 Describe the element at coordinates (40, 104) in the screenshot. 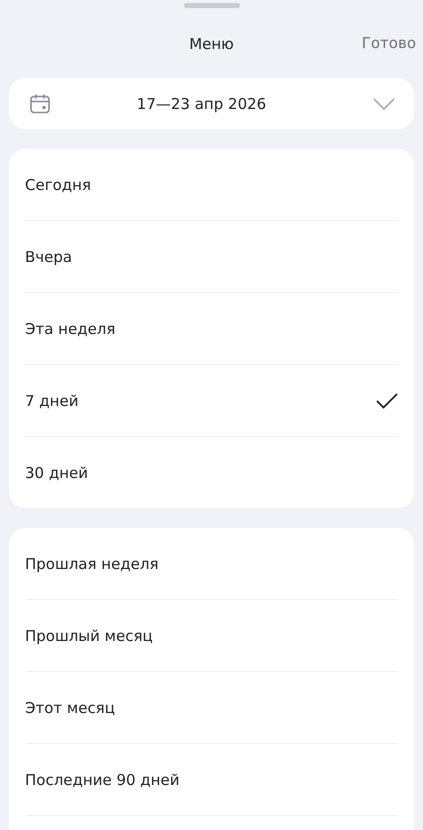

I see `calendar-icon` at that location.